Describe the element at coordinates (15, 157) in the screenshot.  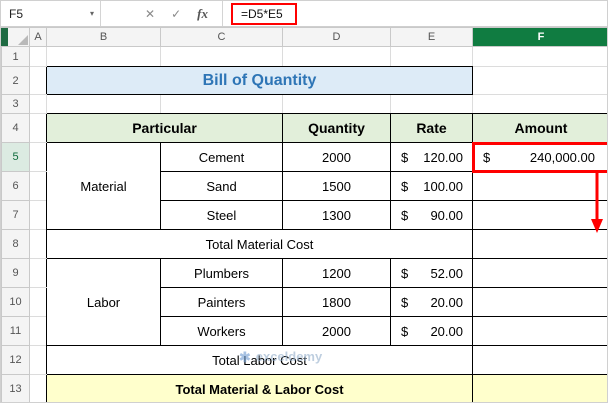
I see `row-header-5: 5` at that location.